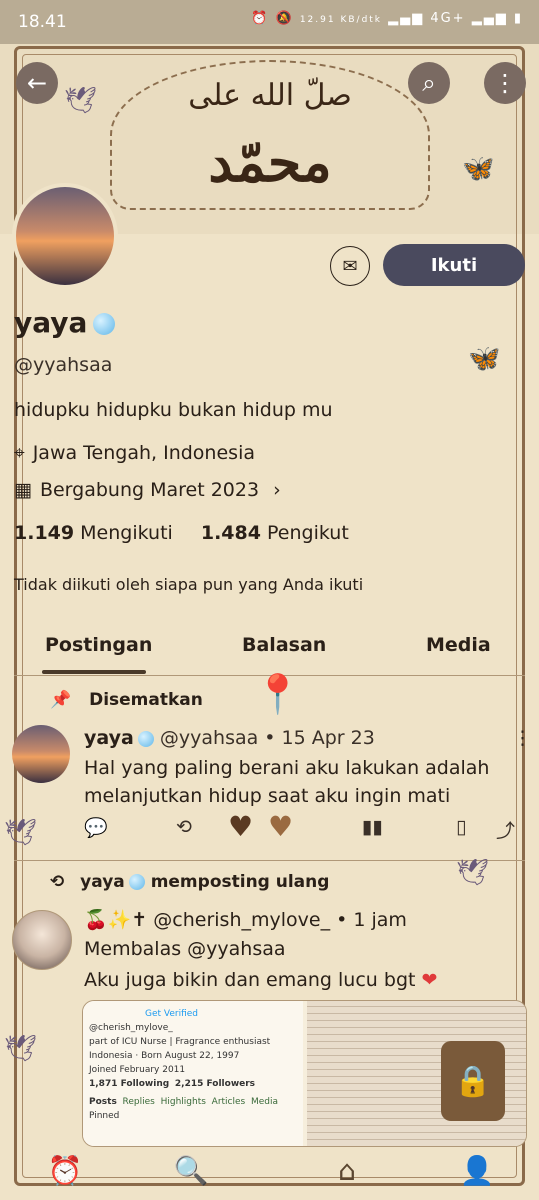  Describe the element at coordinates (278, 694) in the screenshot. I see `pushpin-icon: 📍` at that location.